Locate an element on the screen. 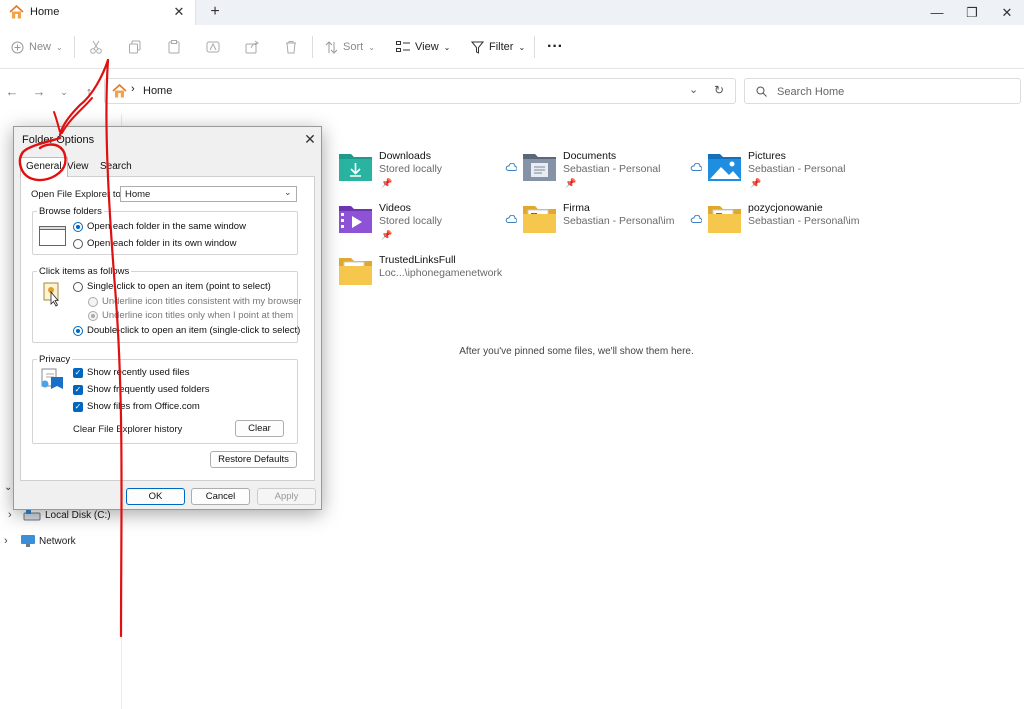  radio-own-window: Open each folder in its own window is located at coordinates (154, 243).